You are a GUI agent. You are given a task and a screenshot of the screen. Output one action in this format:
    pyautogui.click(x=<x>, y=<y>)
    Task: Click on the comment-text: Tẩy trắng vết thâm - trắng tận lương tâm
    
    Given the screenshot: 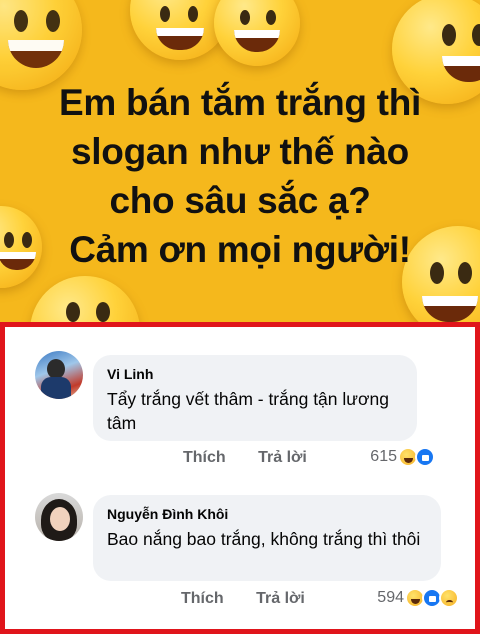 What is the action you would take?
    pyautogui.click(x=248, y=411)
    